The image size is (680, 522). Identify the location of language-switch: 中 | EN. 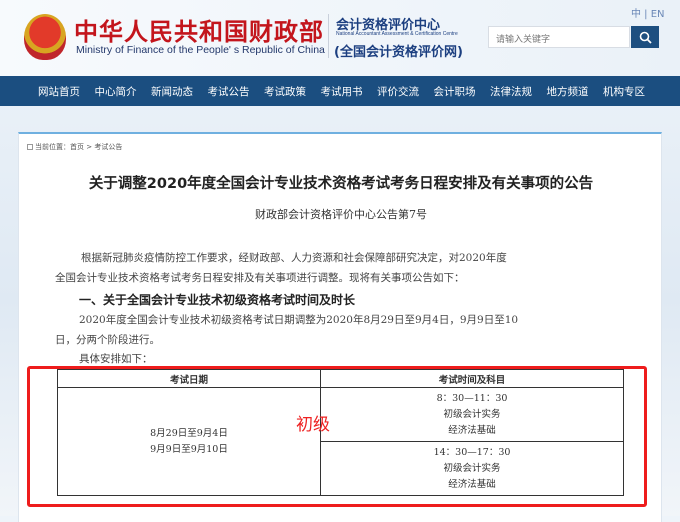
(648, 12).